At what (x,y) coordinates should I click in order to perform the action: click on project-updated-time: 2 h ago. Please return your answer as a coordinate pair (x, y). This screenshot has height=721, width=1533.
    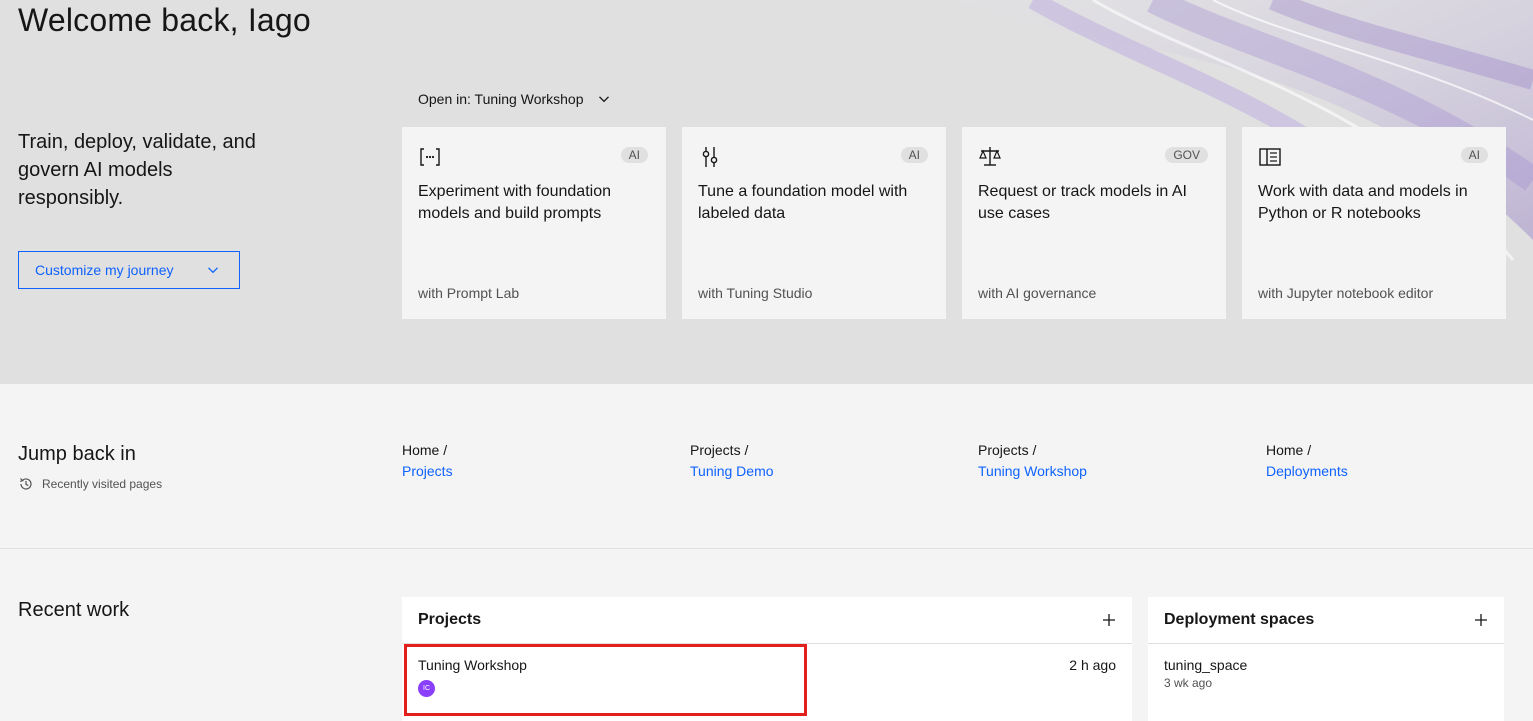
    Looking at the image, I should click on (1092, 665).